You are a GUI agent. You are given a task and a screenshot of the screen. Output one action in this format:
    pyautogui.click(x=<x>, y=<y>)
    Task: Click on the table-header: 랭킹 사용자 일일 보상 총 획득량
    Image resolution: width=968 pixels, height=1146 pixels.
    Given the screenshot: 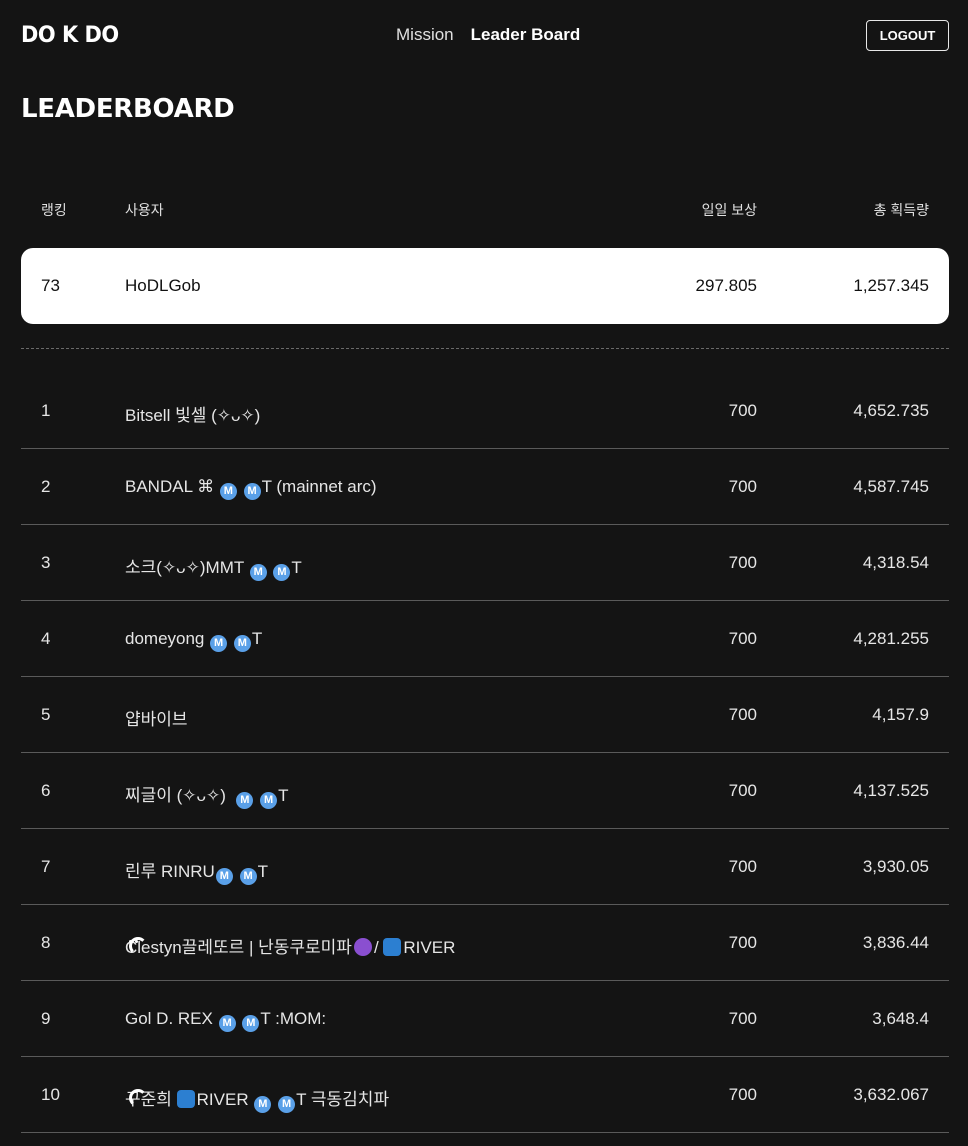 What is the action you would take?
    pyautogui.click(x=485, y=210)
    